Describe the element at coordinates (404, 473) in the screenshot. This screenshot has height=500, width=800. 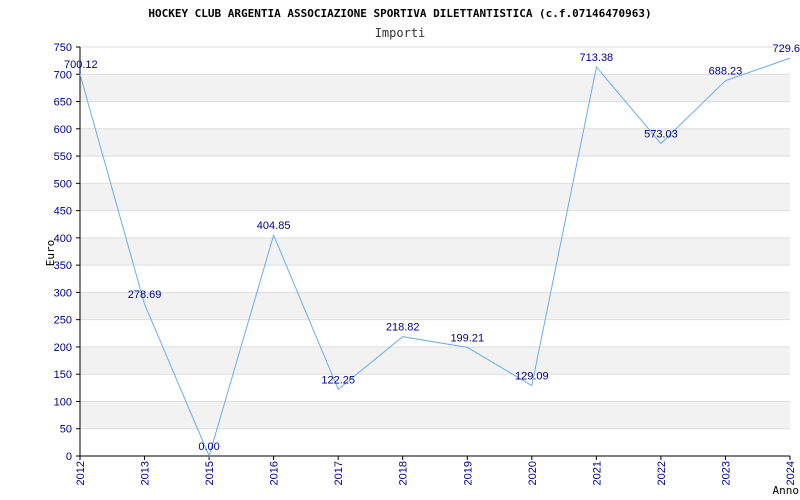
I see `x-tick-label: 2018` at that location.